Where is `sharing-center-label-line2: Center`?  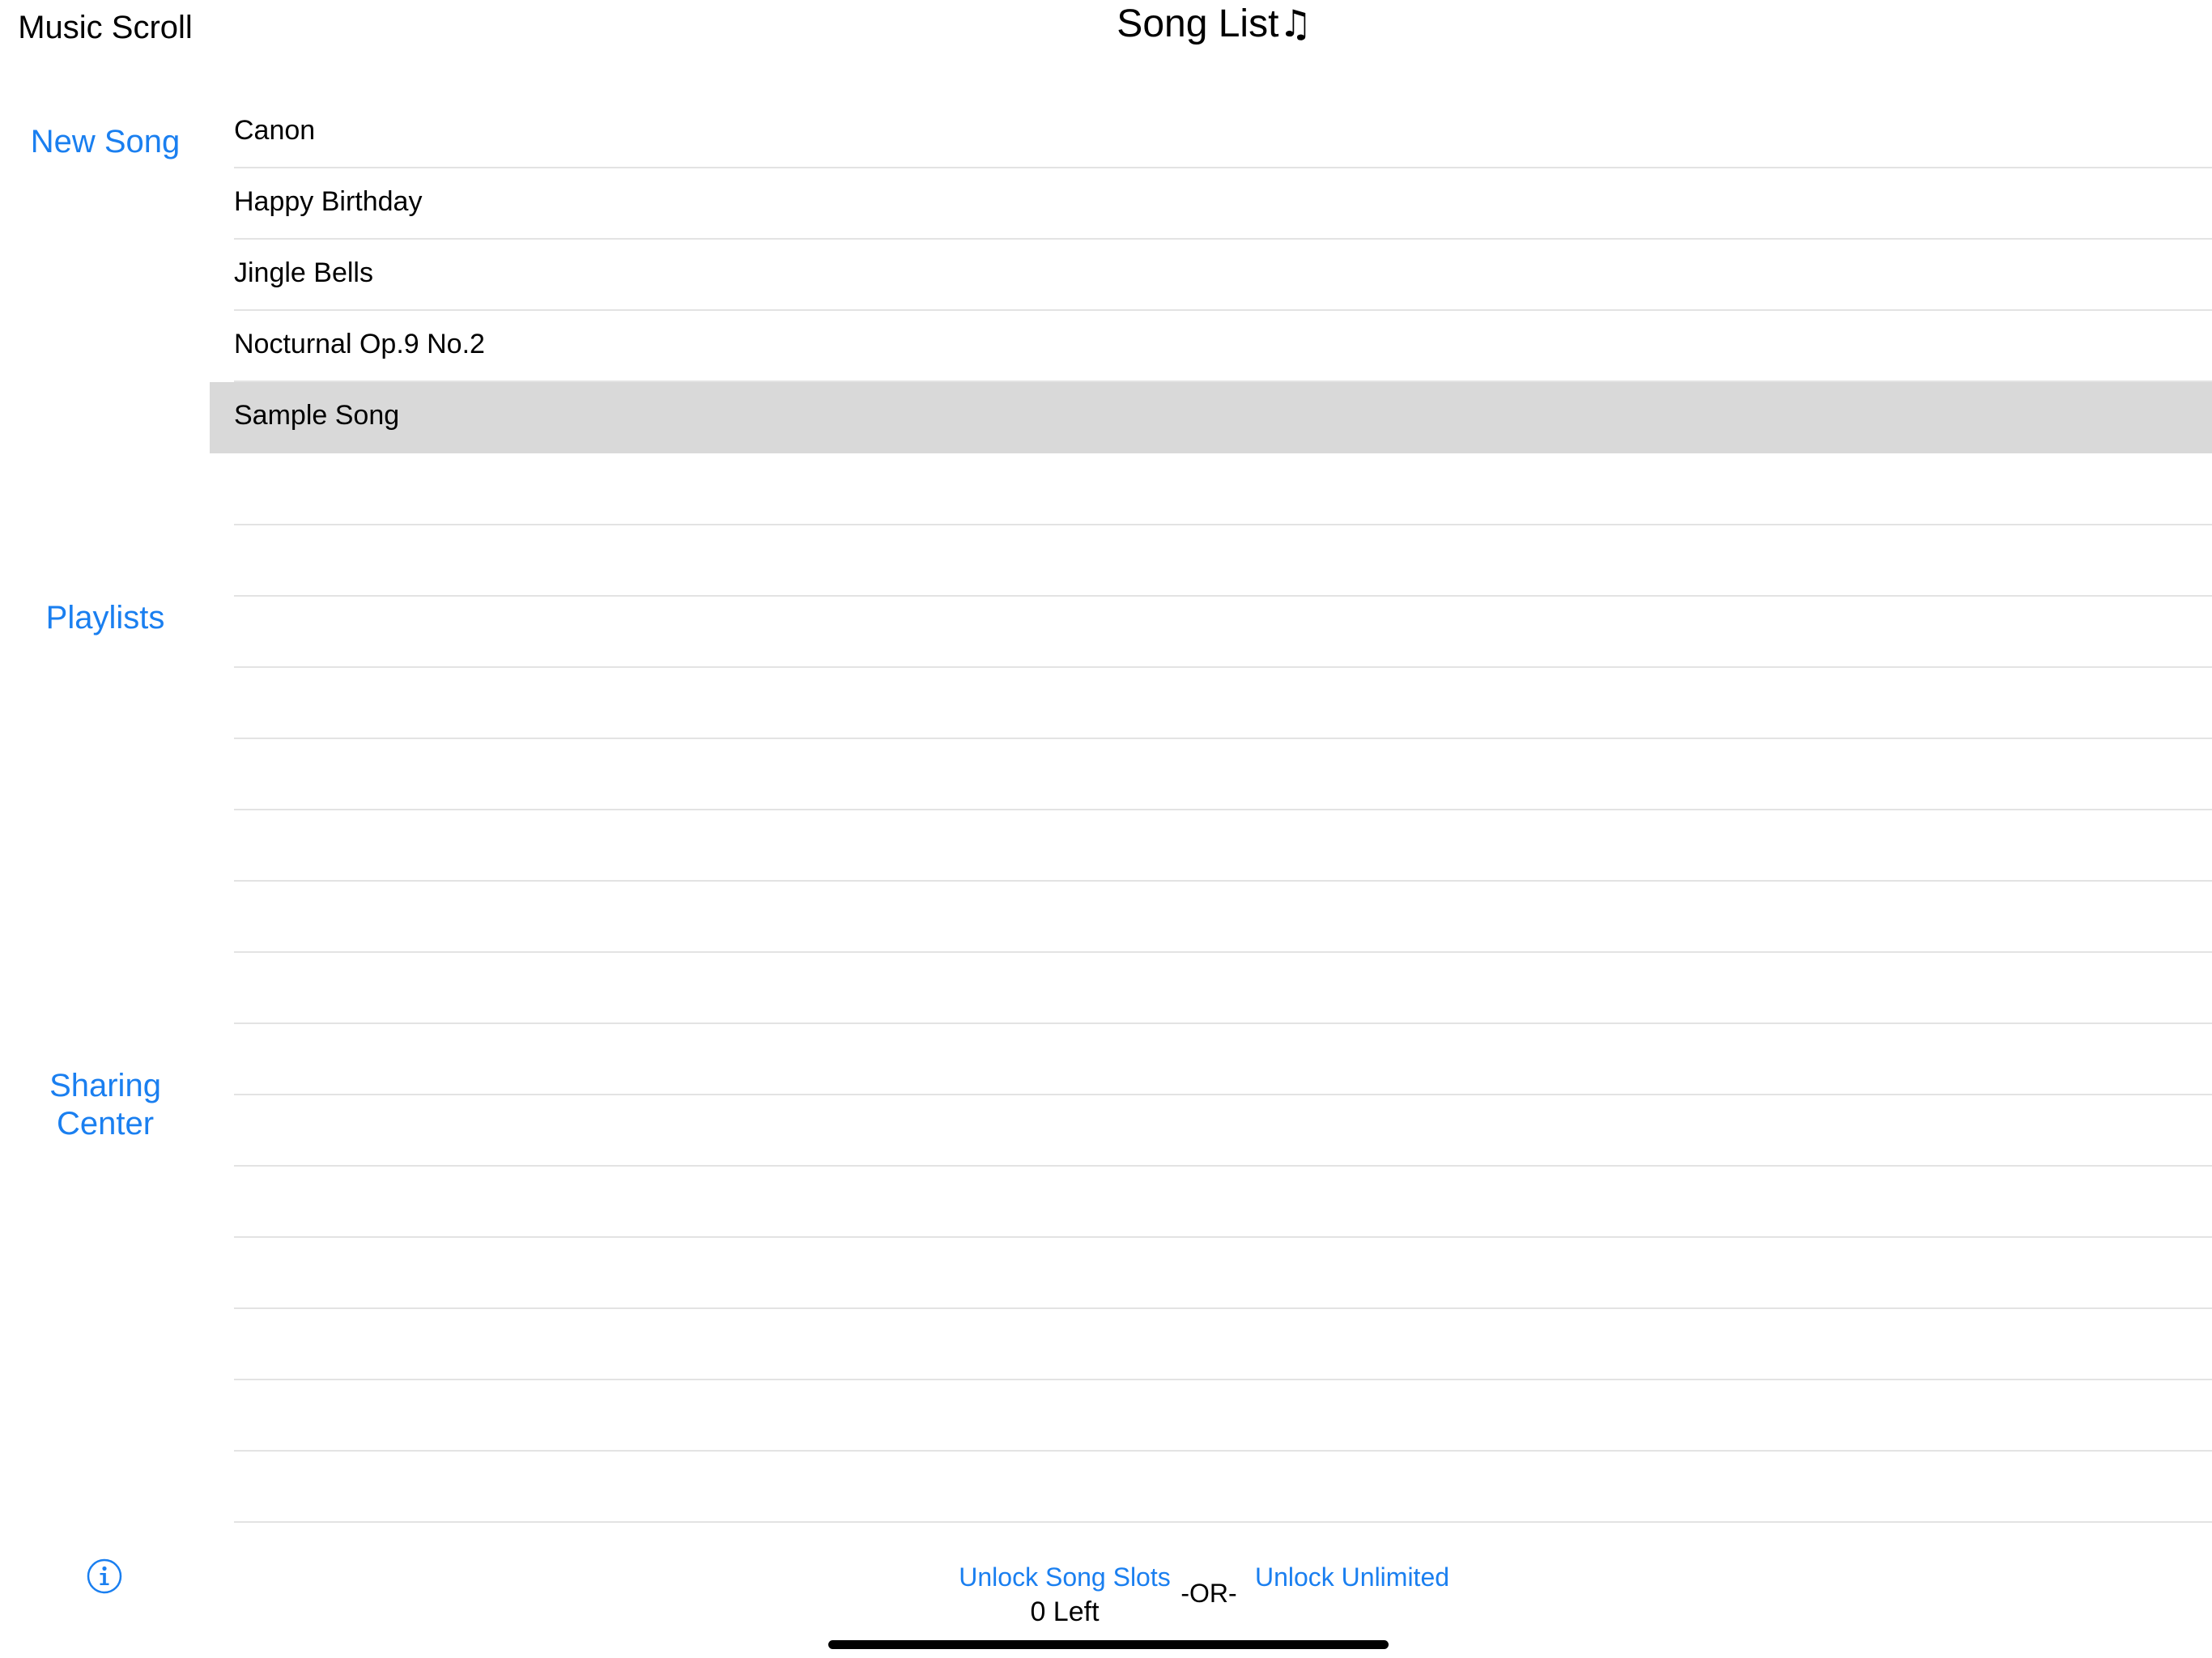 sharing-center-label-line2: Center is located at coordinates (105, 1123).